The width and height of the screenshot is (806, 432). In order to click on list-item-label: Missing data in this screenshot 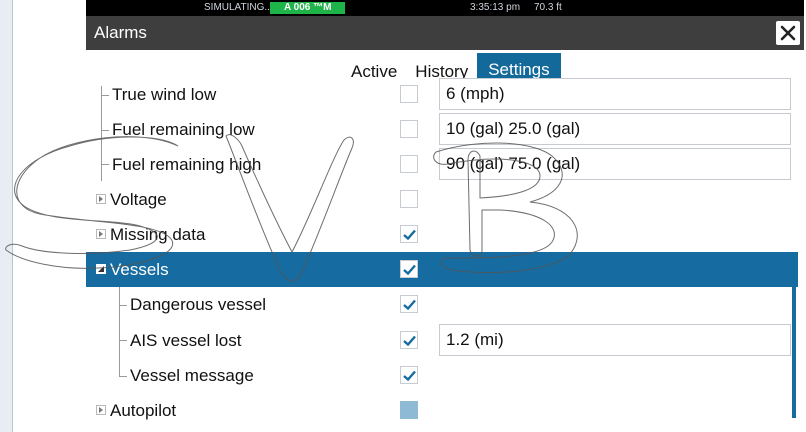, I will do `click(158, 234)`.